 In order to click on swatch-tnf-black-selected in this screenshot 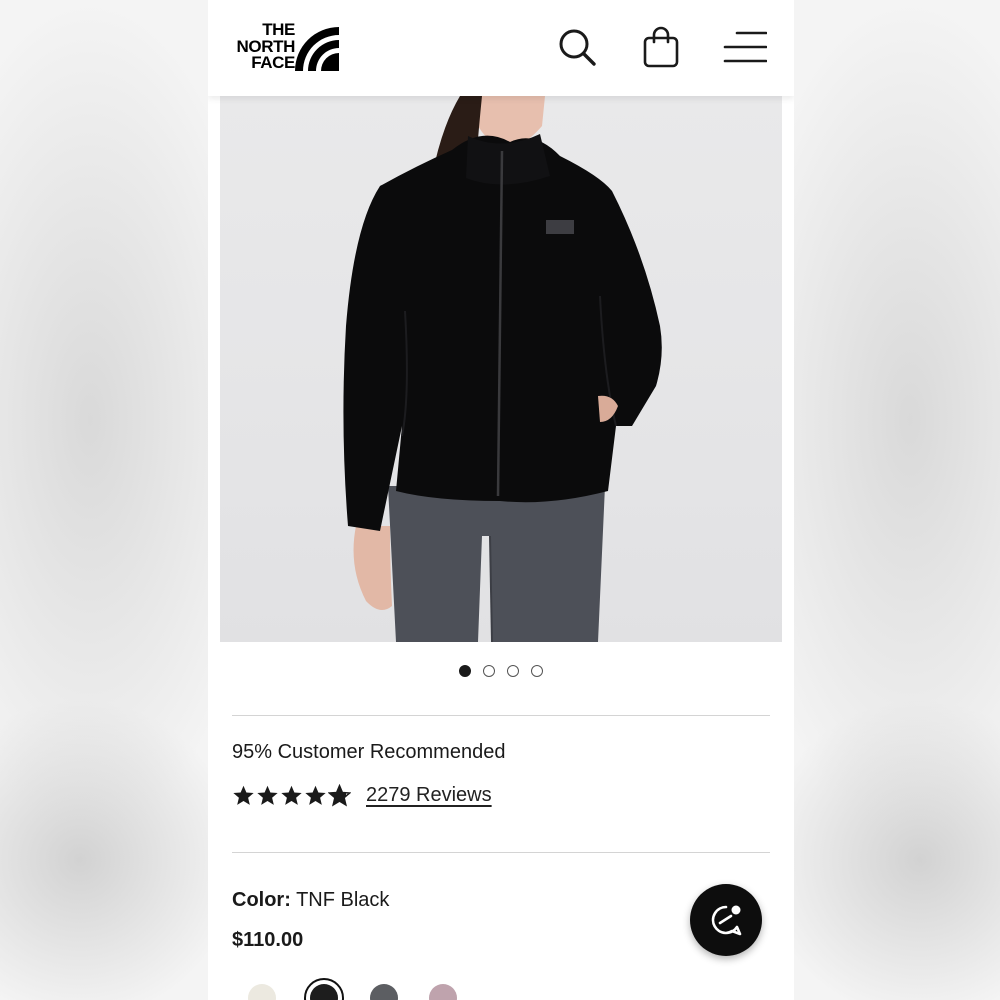, I will do `click(324, 989)`.